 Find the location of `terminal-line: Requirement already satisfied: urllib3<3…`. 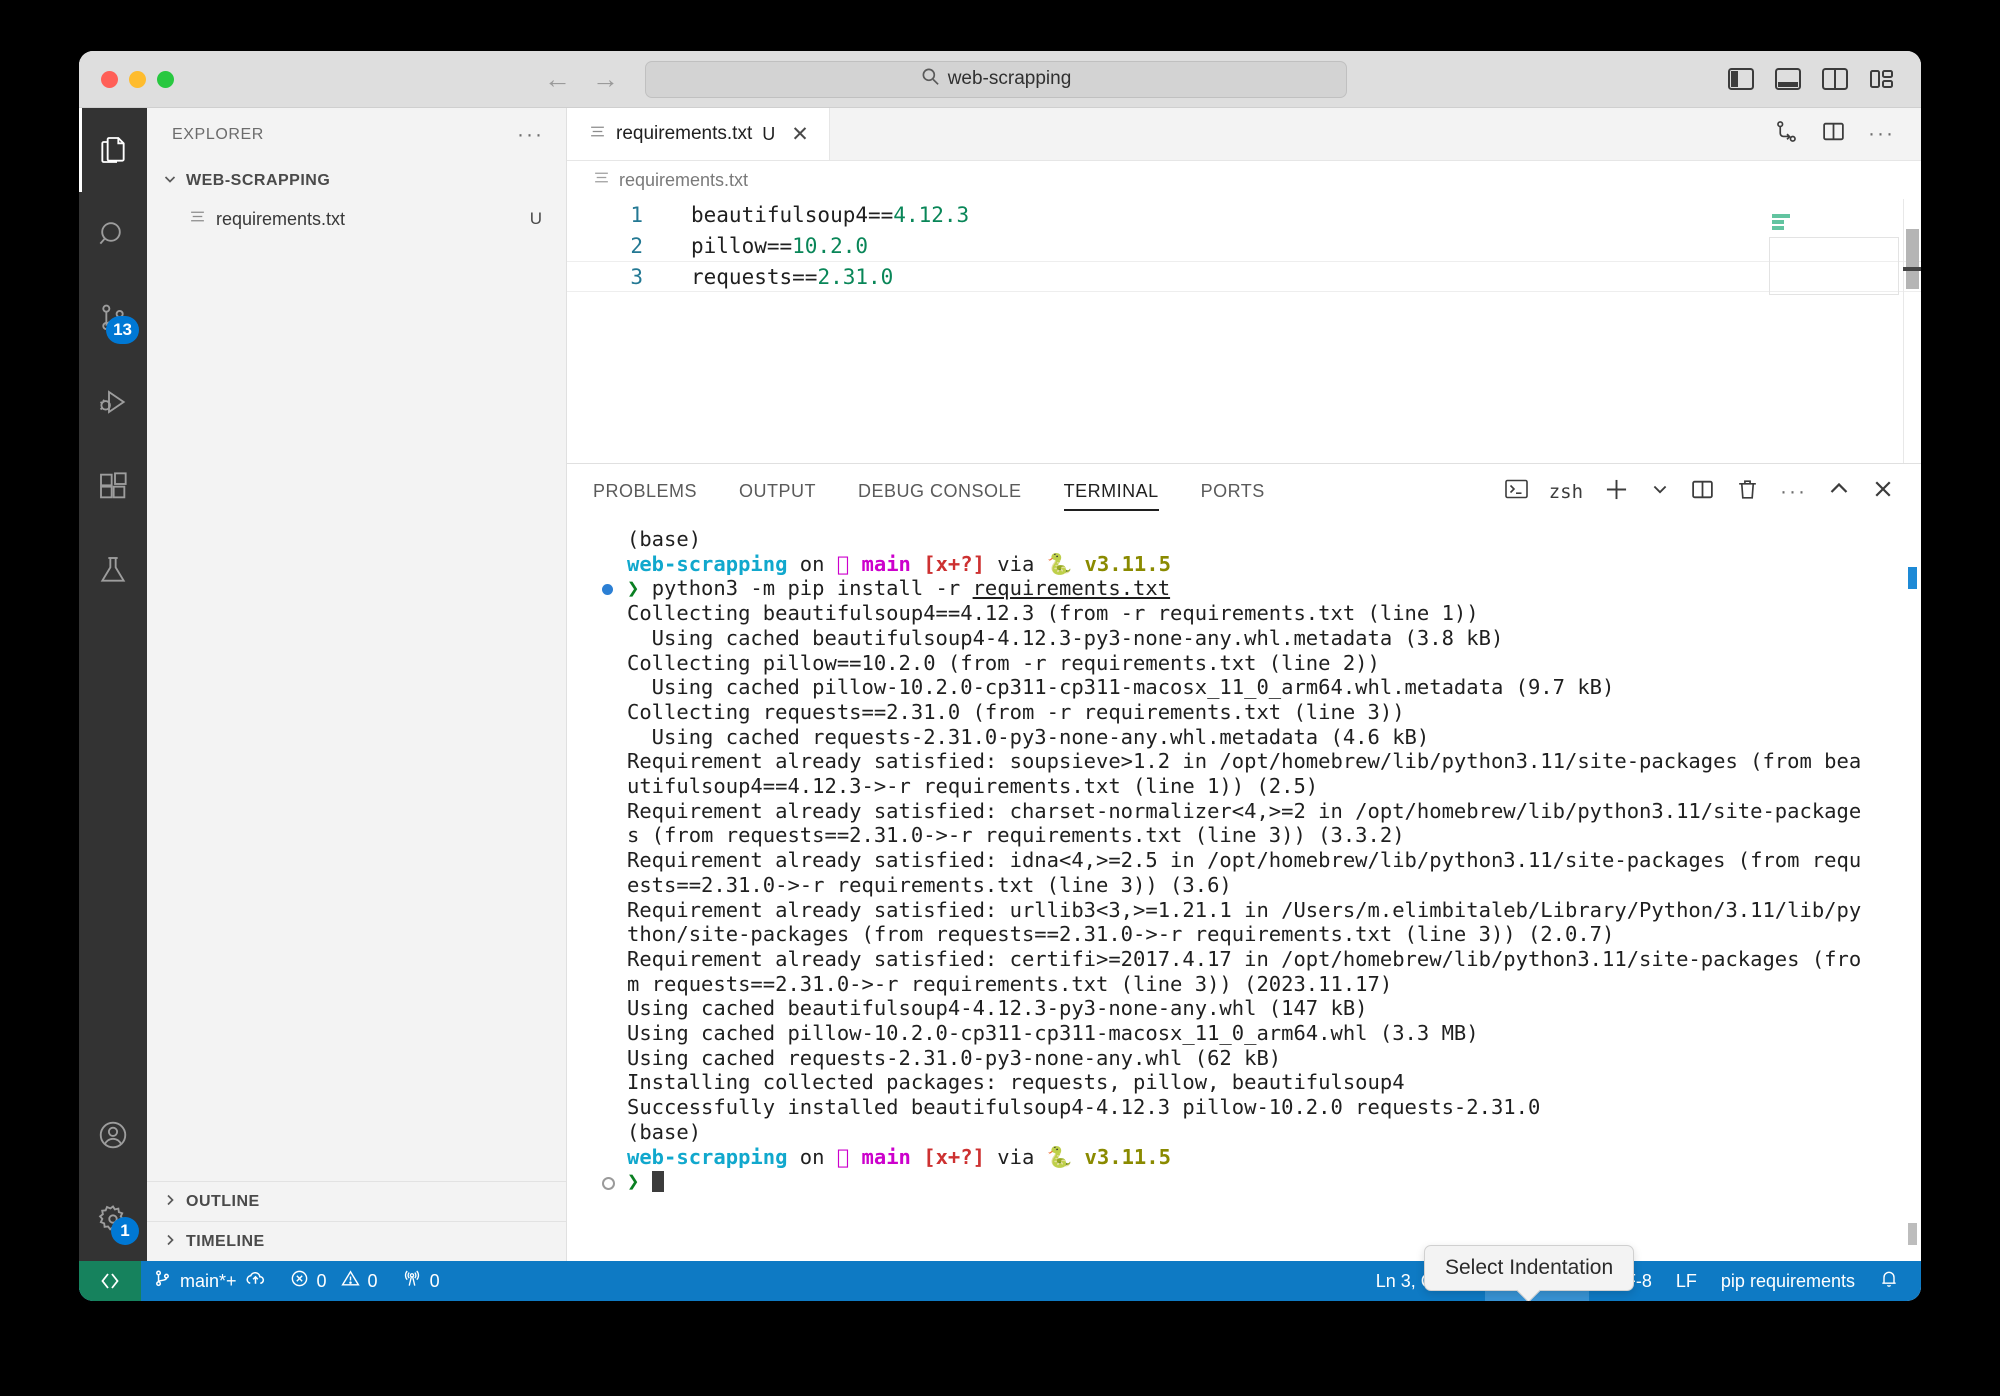

terminal-line: Requirement already satisfied: urllib3<3… is located at coordinates (1244, 909).